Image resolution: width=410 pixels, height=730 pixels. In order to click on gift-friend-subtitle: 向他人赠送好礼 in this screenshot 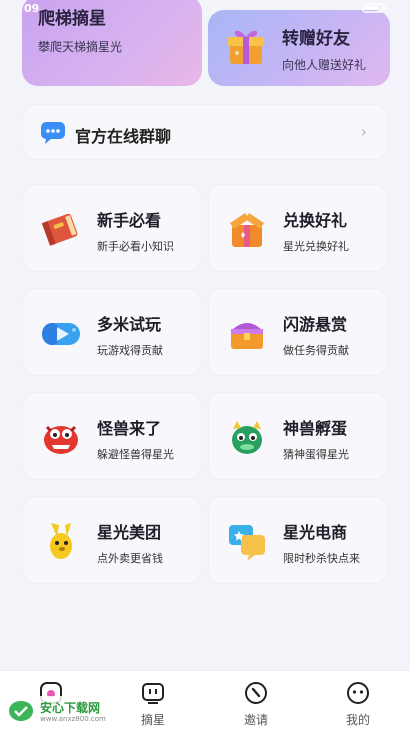, I will do `click(324, 65)`.